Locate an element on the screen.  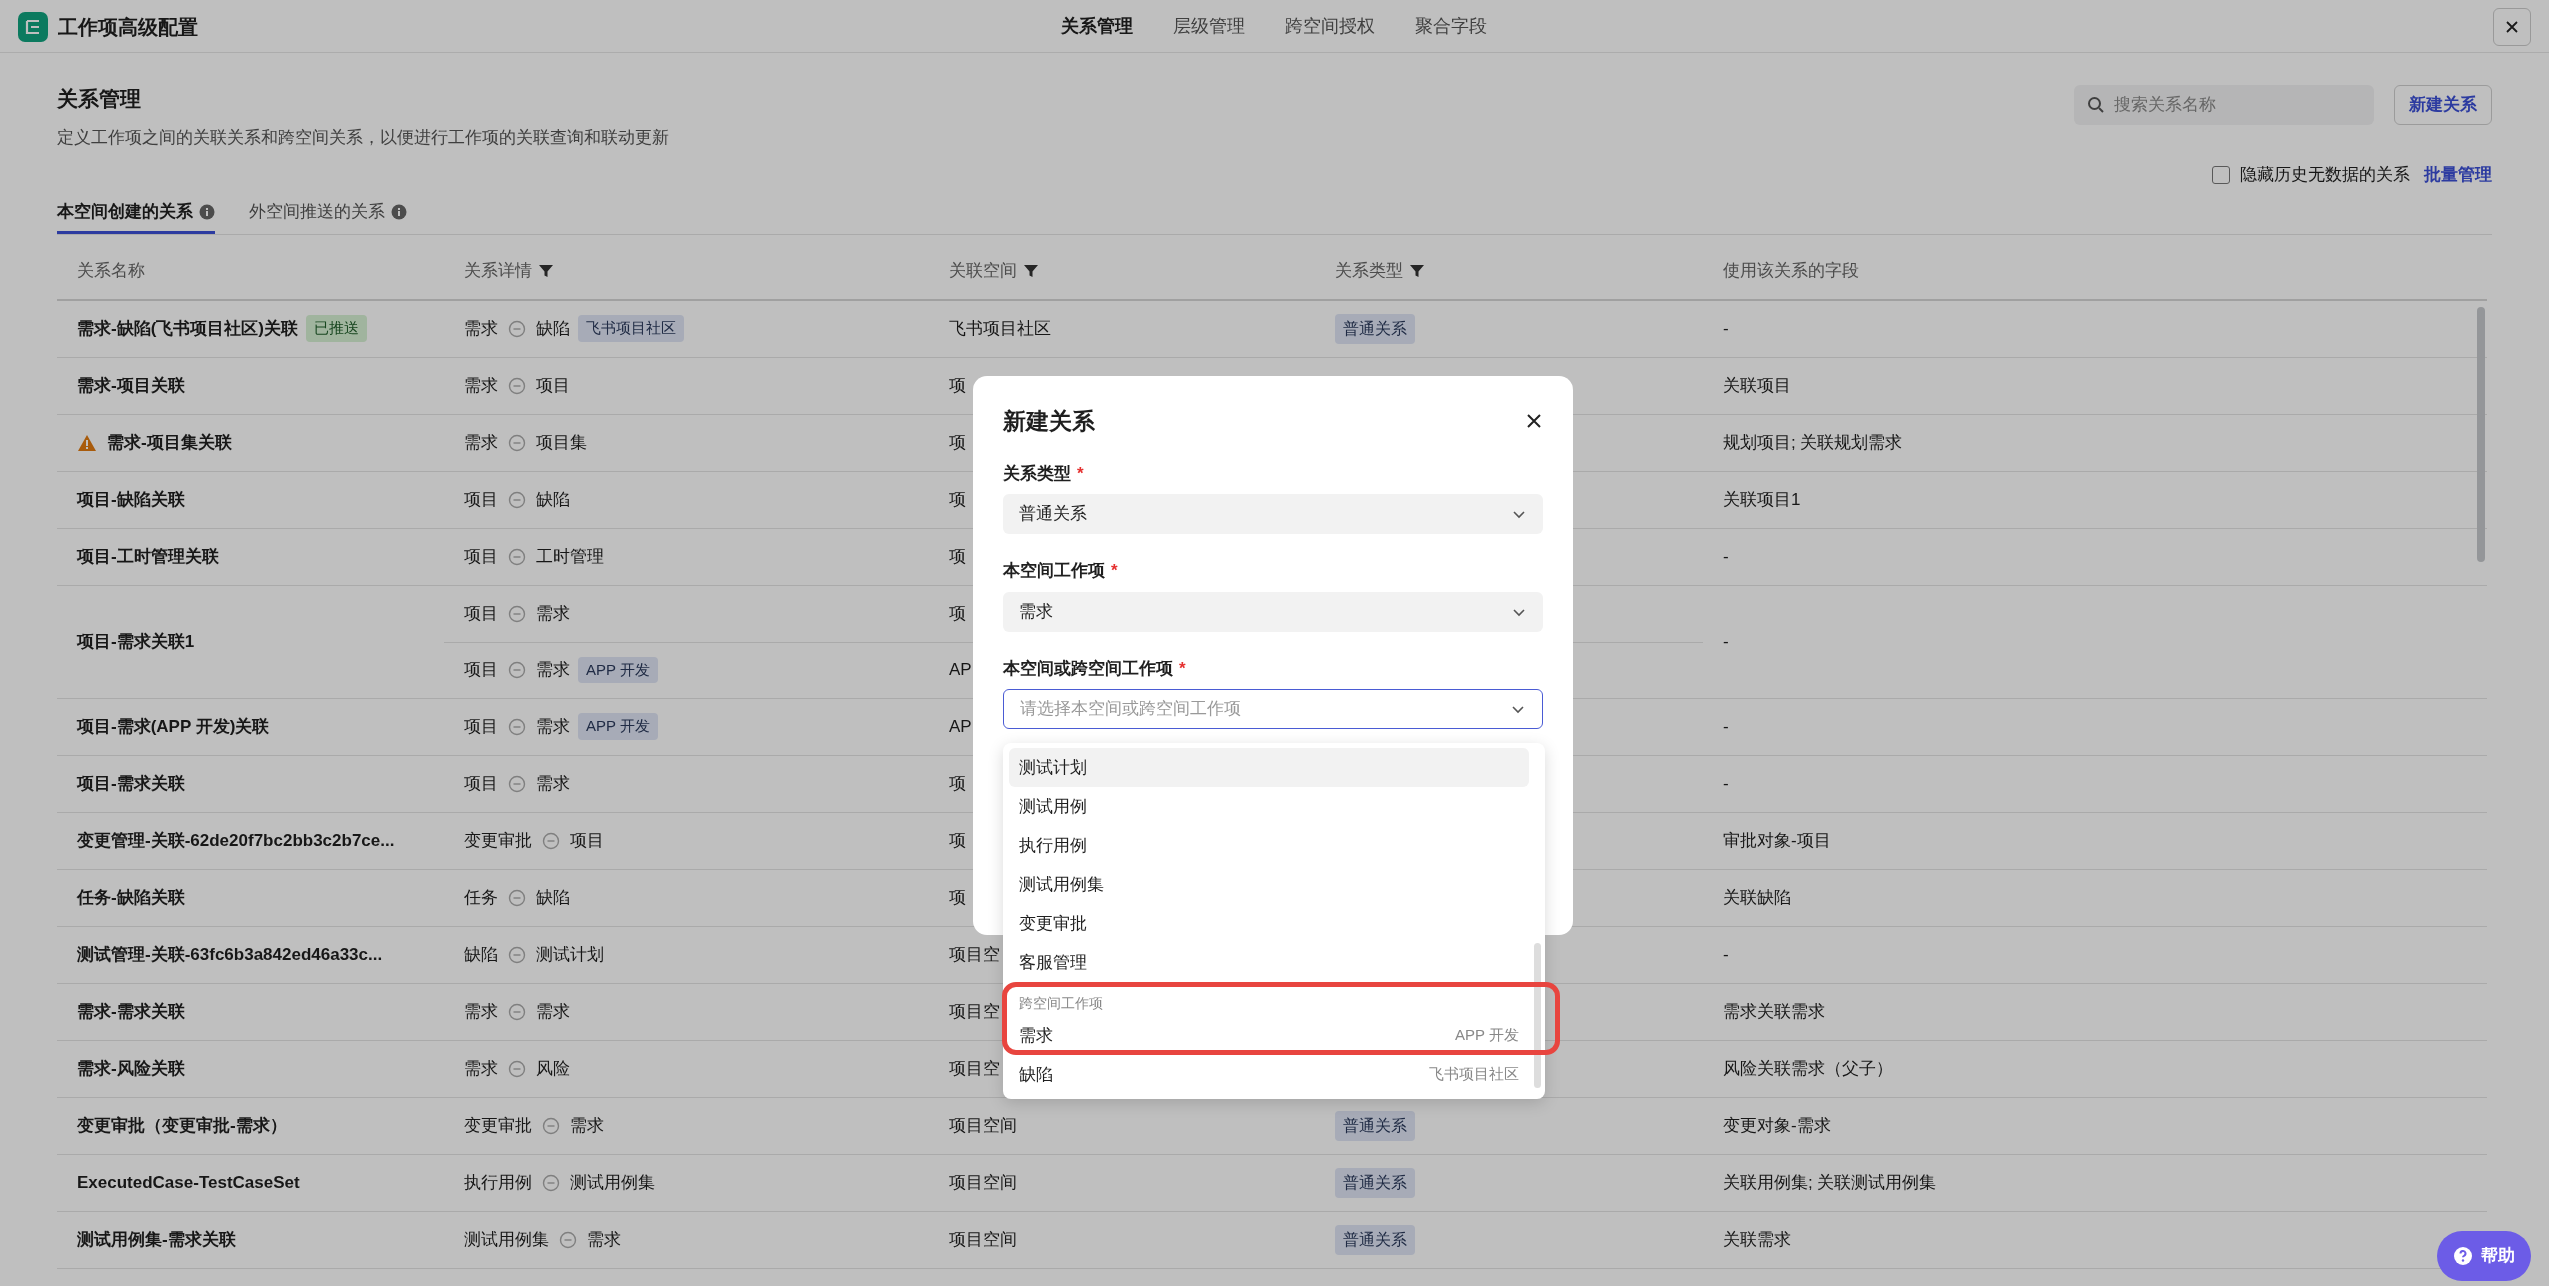
scrollbar is located at coordinates (2481, 434).